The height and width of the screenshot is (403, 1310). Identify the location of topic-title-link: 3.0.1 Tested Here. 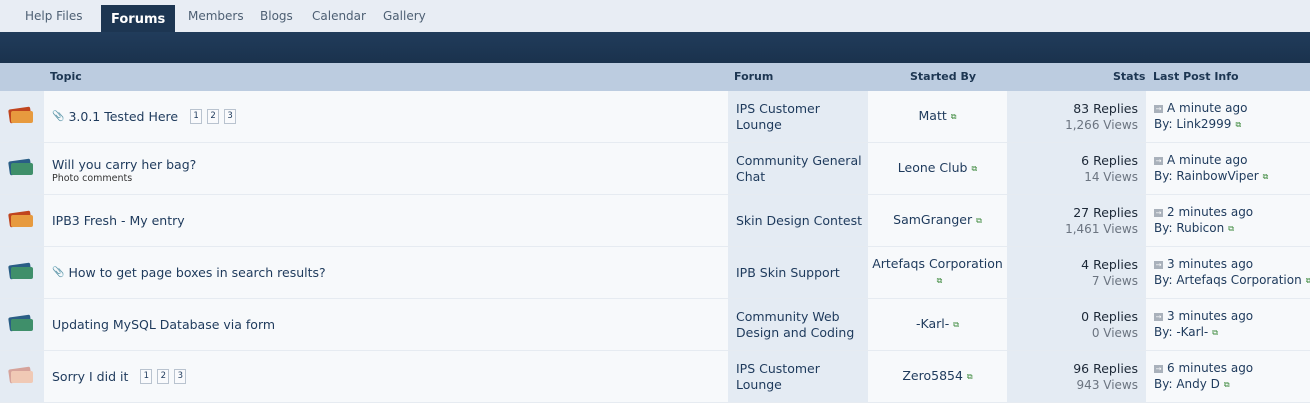
(123, 116).